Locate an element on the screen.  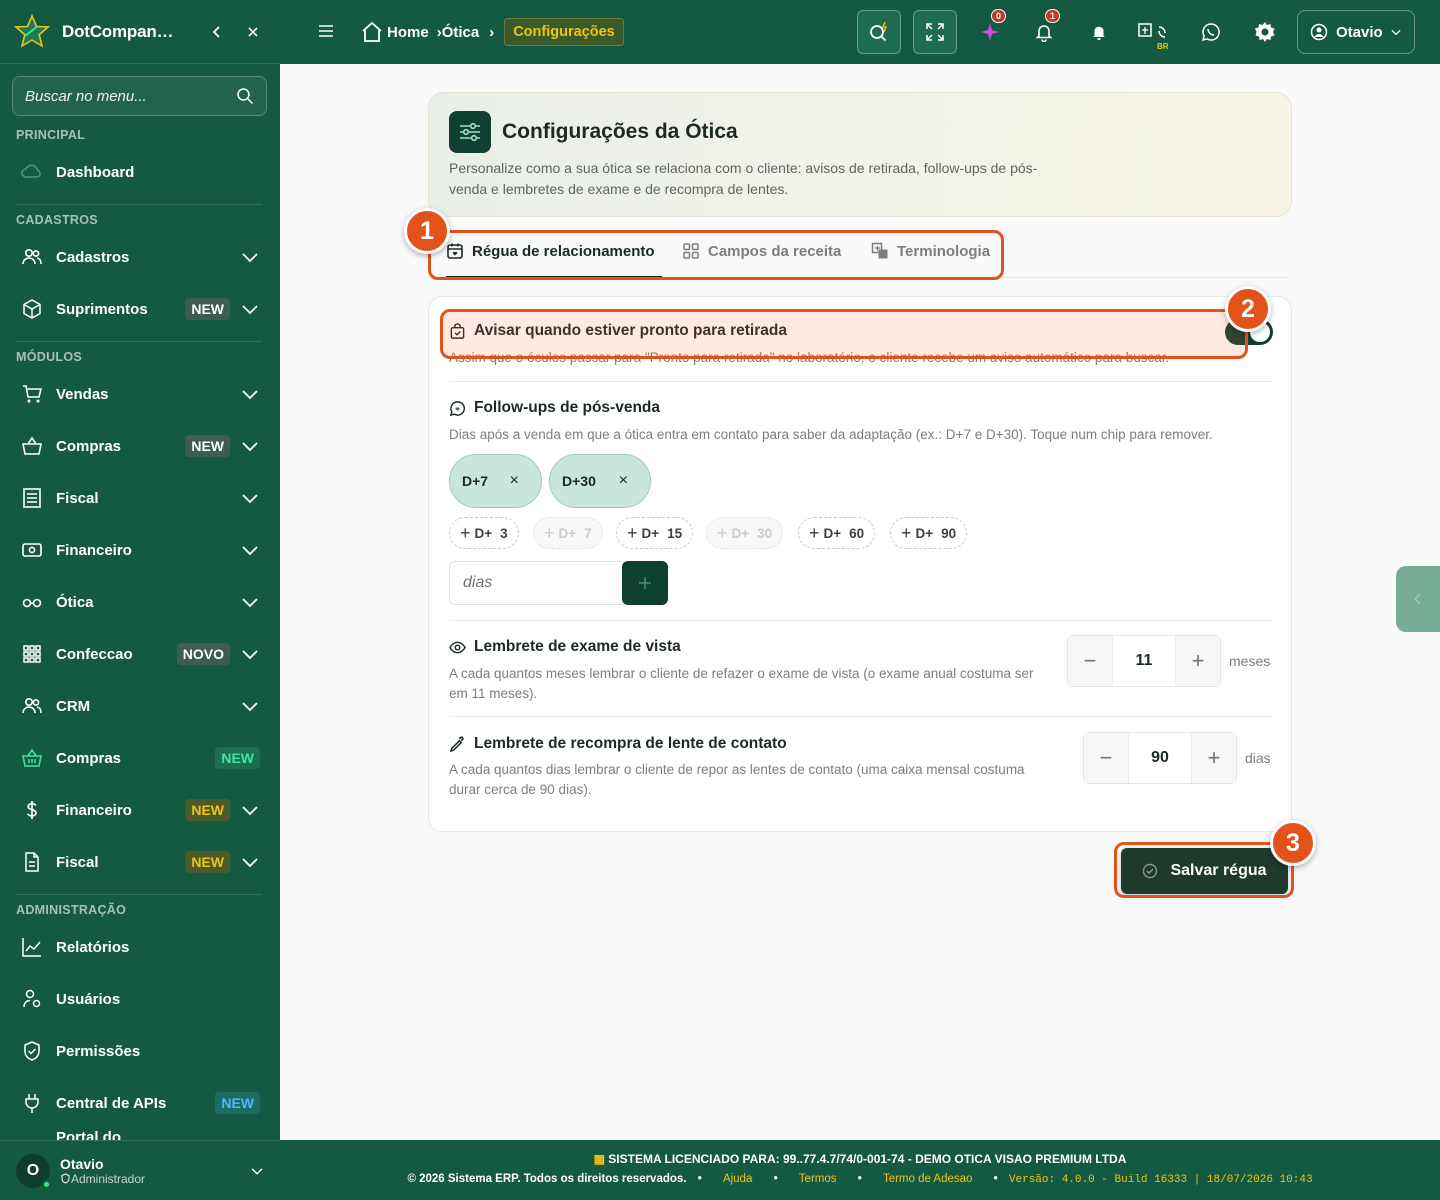
add-followup-chip: + D+ 90 is located at coordinates (929, 533).